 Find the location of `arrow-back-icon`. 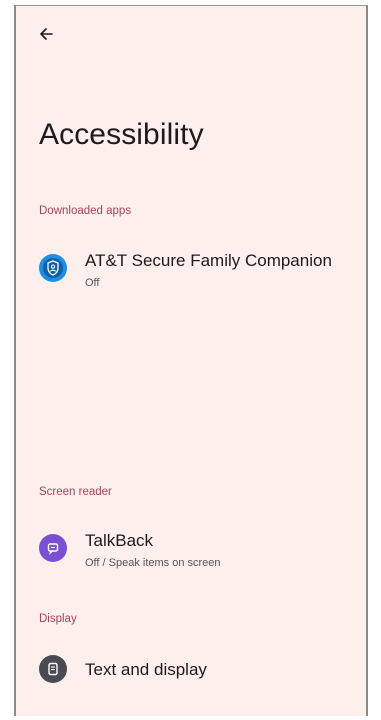

arrow-back-icon is located at coordinates (46, 34).